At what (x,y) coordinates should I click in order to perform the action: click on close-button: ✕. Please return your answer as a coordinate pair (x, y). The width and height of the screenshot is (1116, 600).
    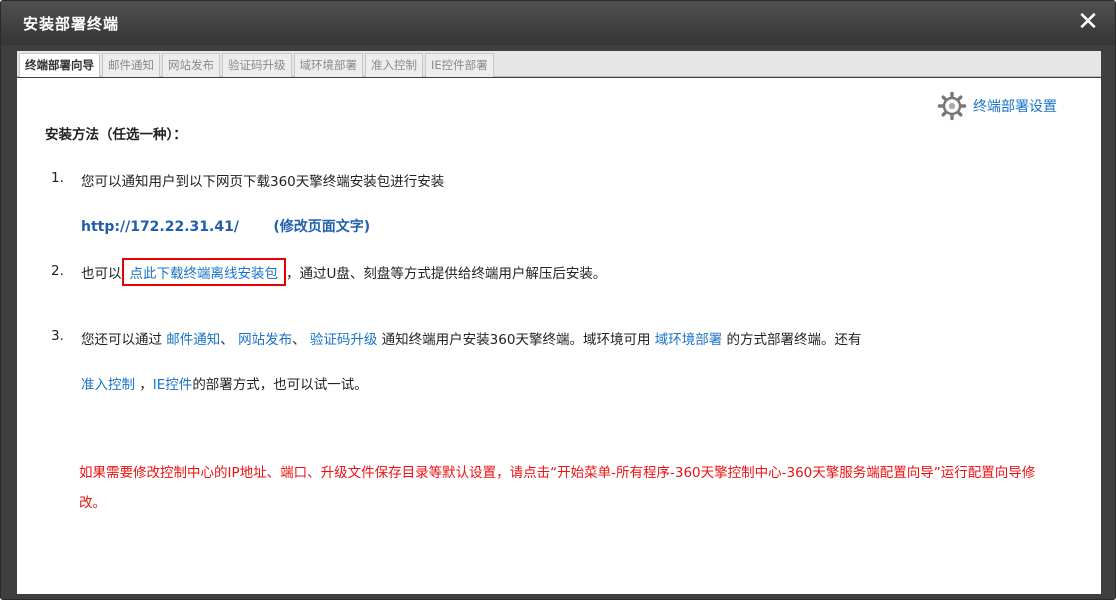
    Looking at the image, I should click on (1088, 22).